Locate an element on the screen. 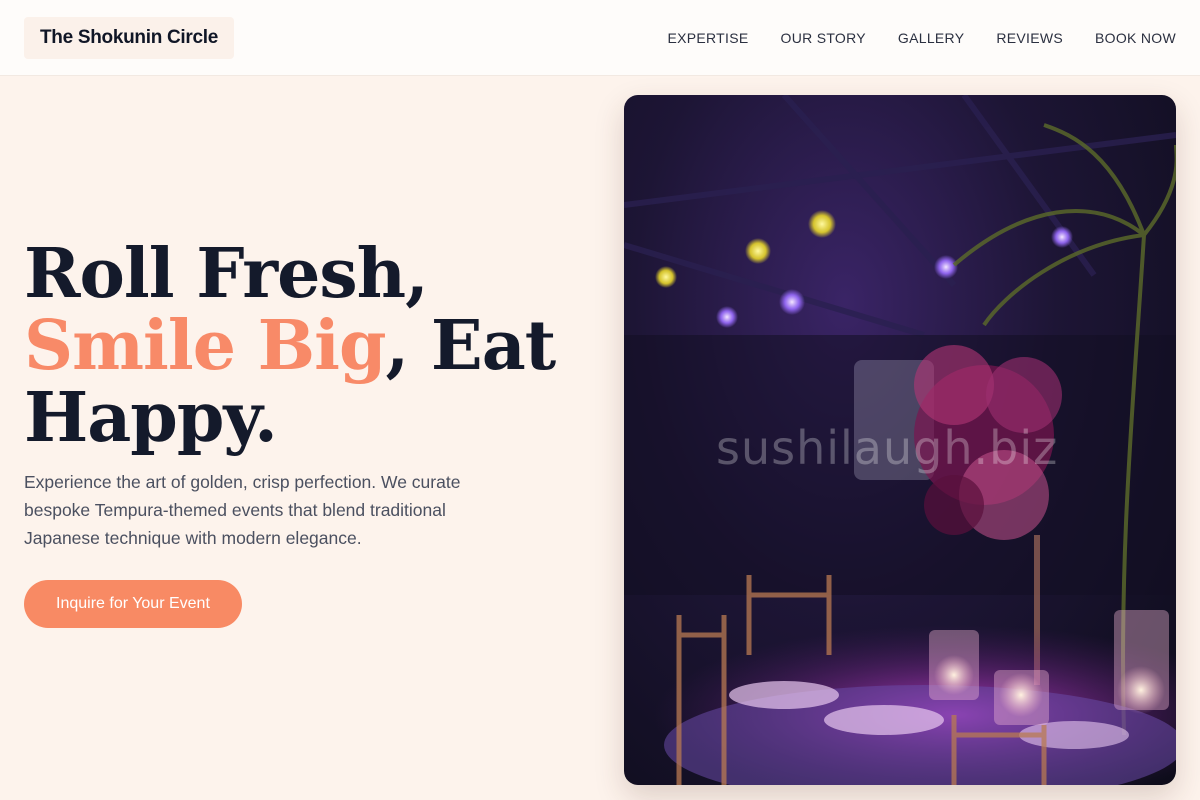 Image resolution: width=1200 pixels, height=800 pixels. nav-link-our-story: OUR STORY is located at coordinates (823, 38).